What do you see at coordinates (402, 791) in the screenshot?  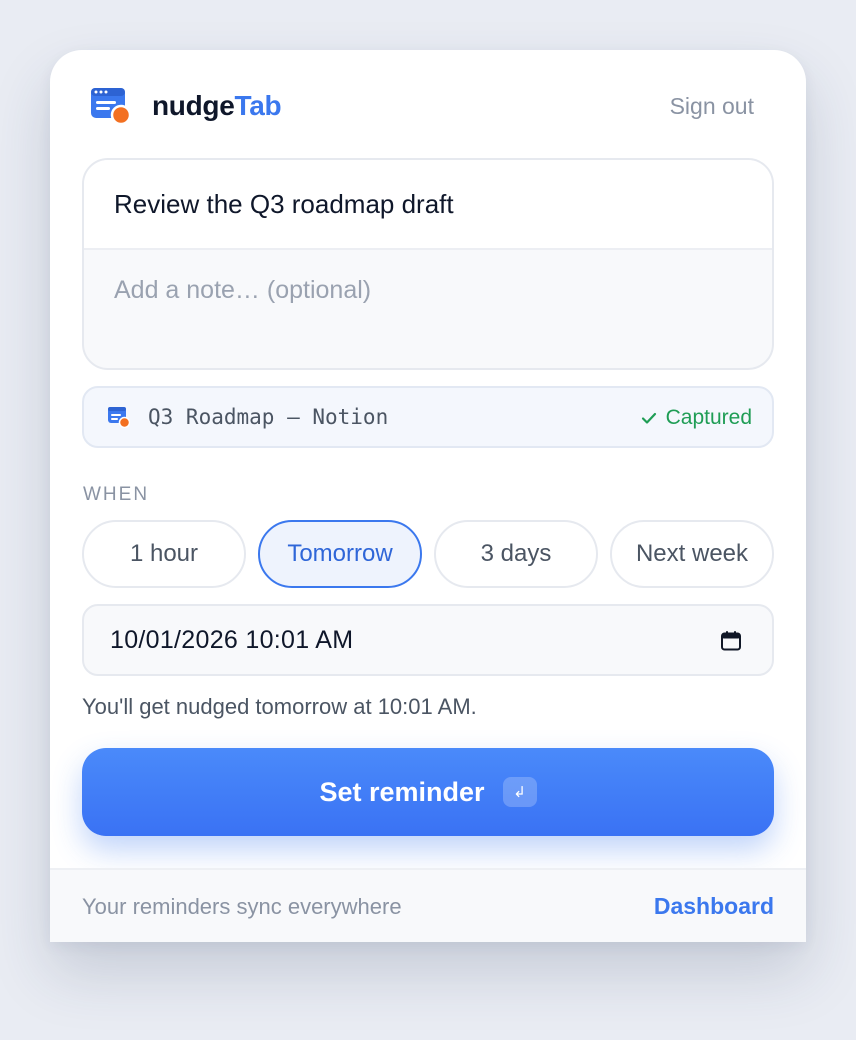 I see `set-reminder-label: Set reminder` at bounding box center [402, 791].